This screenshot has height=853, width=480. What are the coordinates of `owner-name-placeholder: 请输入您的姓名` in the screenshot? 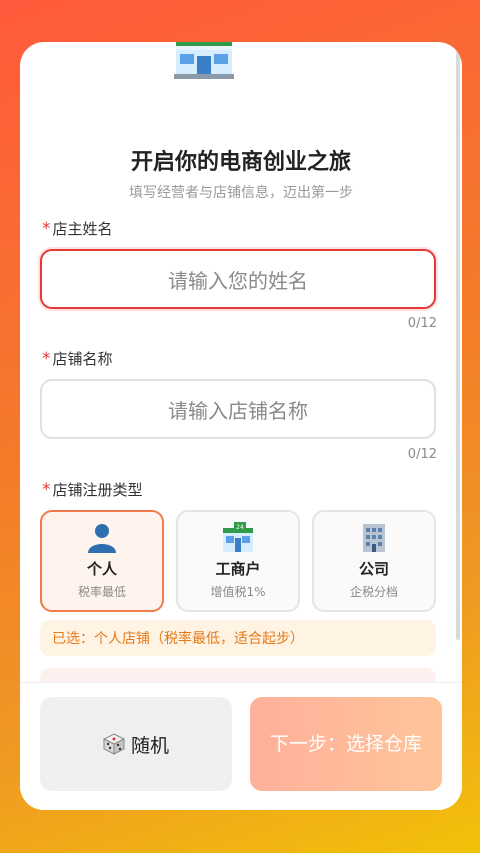 It's located at (238, 280).